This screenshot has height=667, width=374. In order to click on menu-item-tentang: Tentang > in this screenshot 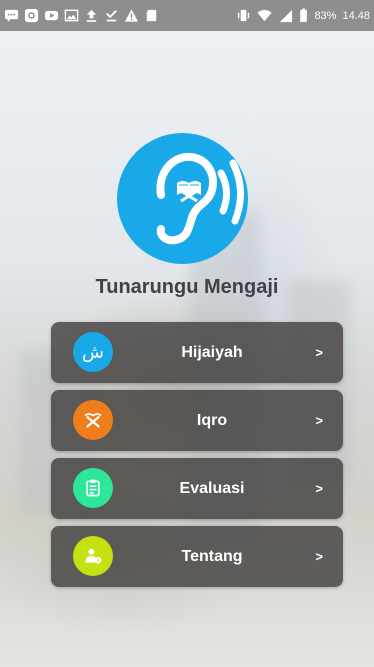, I will do `click(197, 556)`.